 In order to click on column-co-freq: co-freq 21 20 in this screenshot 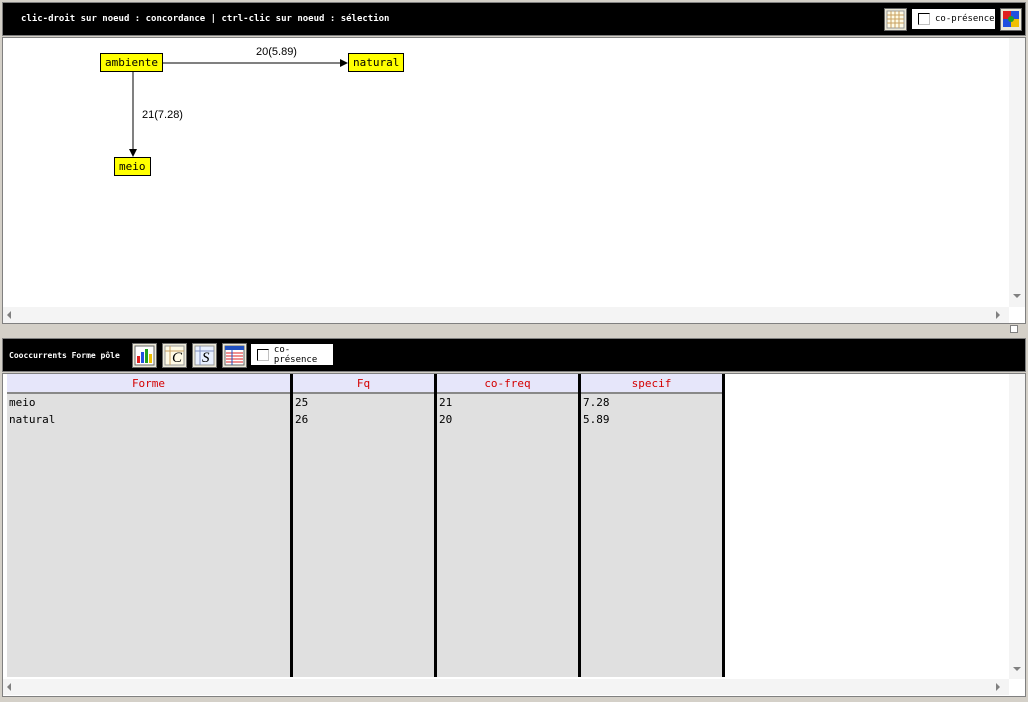, I will do `click(509, 525)`.